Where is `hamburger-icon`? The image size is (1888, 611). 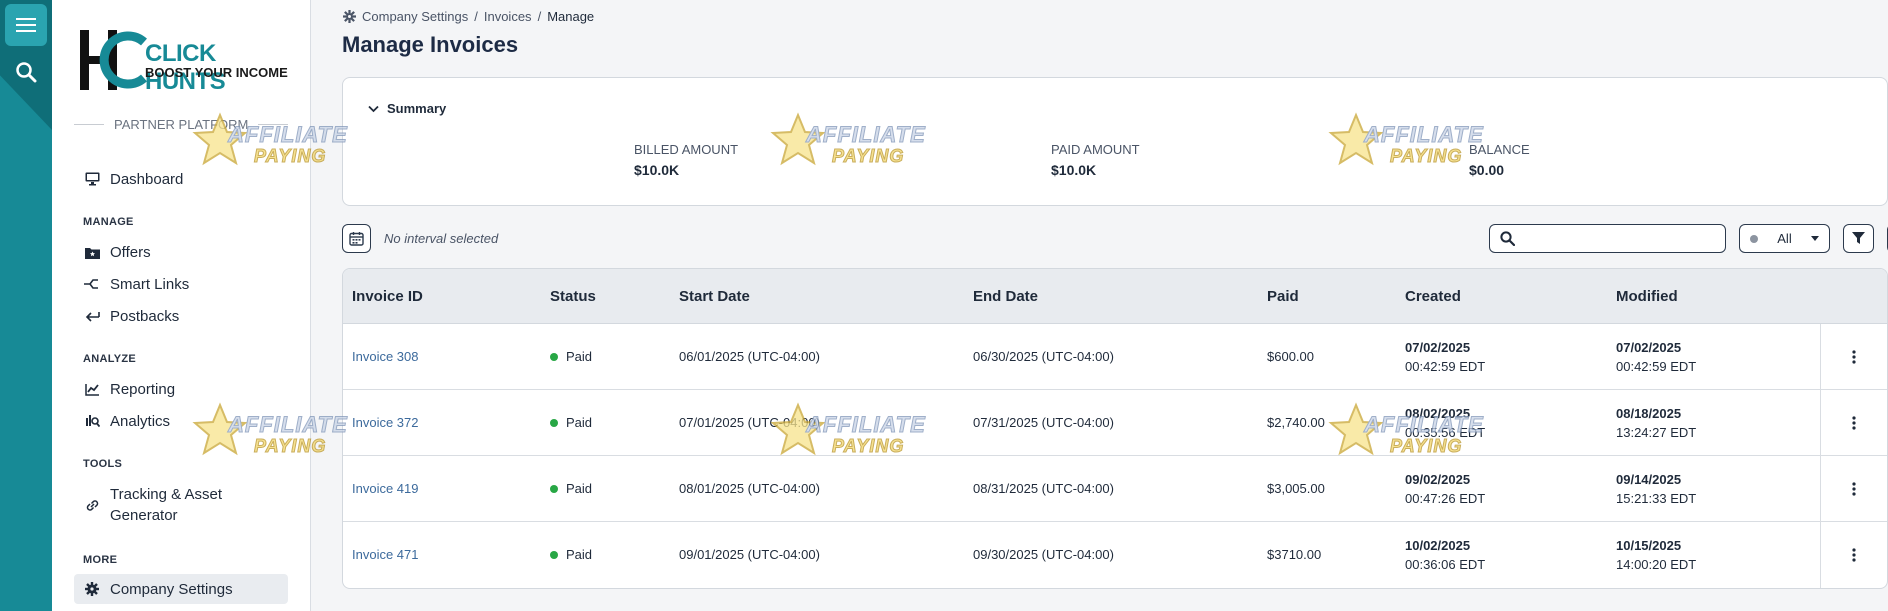 hamburger-icon is located at coordinates (26, 25).